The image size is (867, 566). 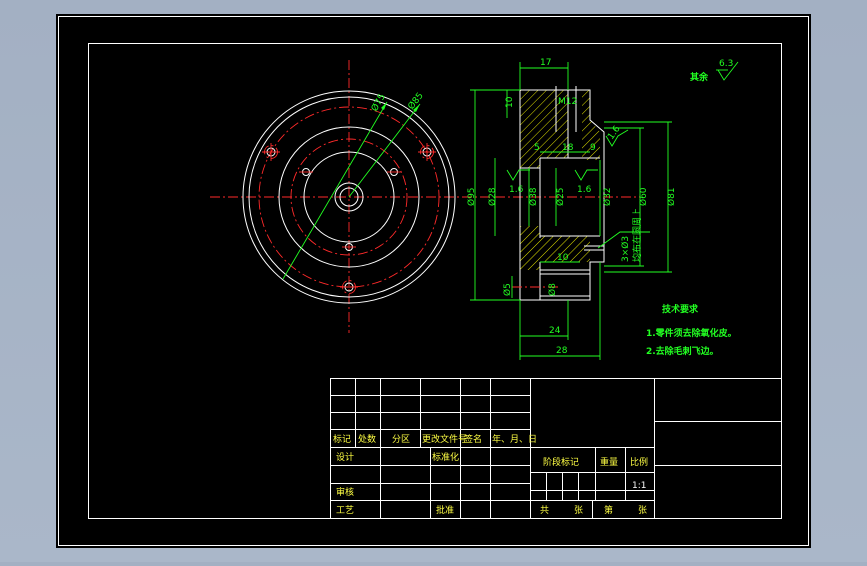 I want to click on tb-approve: 批准, so click(x=445, y=510).